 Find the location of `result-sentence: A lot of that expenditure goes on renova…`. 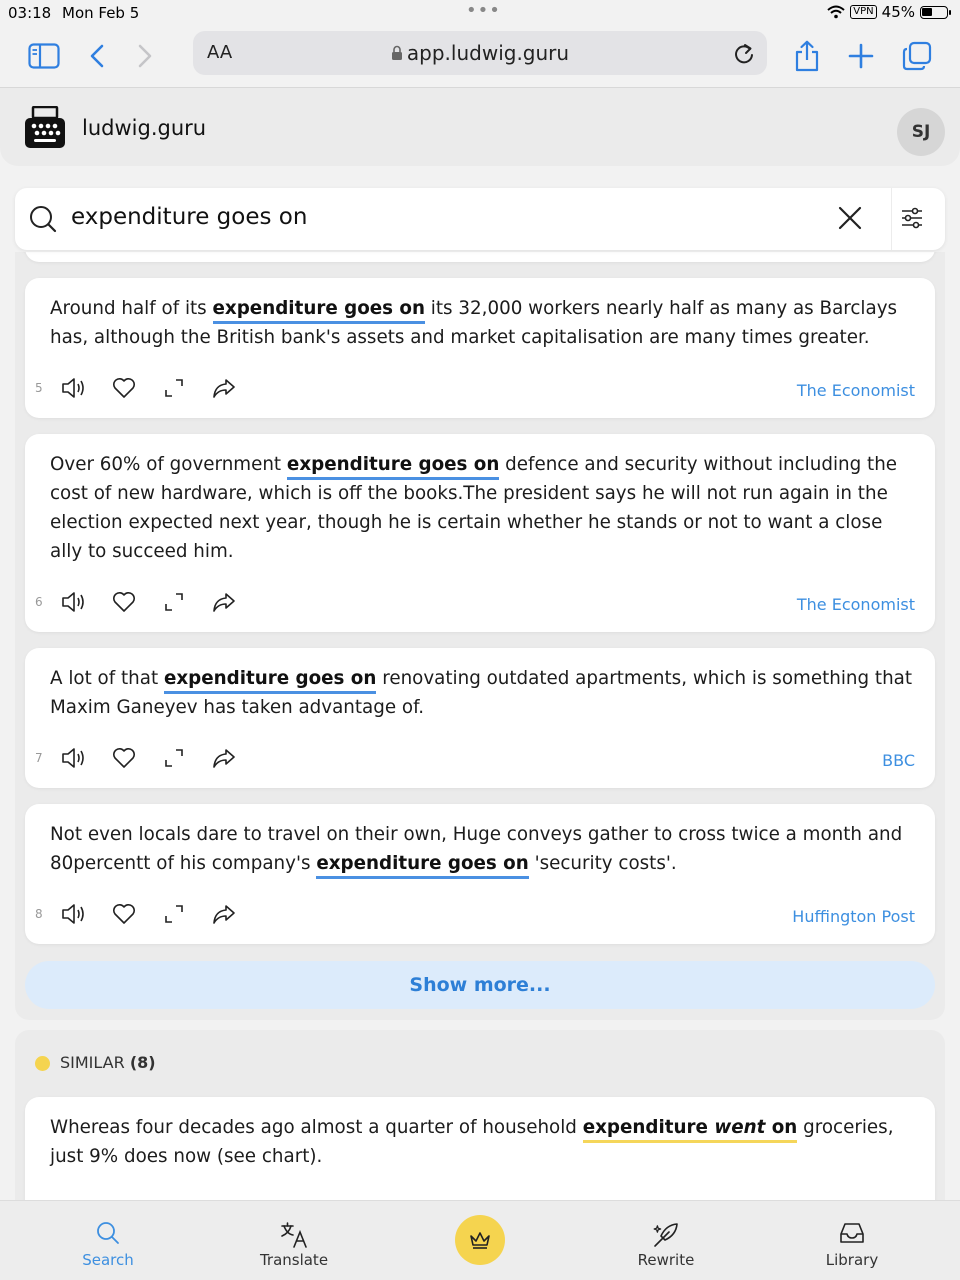

result-sentence: A lot of that expenditure goes on renova… is located at coordinates (482, 693).